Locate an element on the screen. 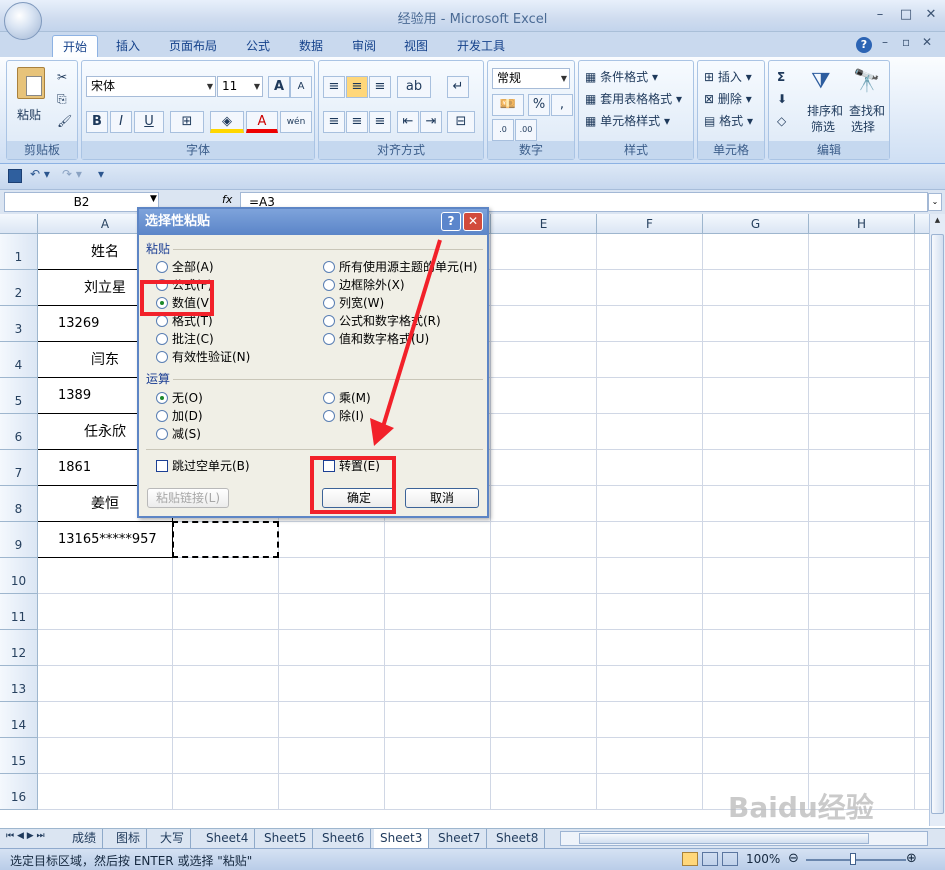 The height and width of the screenshot is (870, 945). arrow-shaft is located at coordinates (411, 335).